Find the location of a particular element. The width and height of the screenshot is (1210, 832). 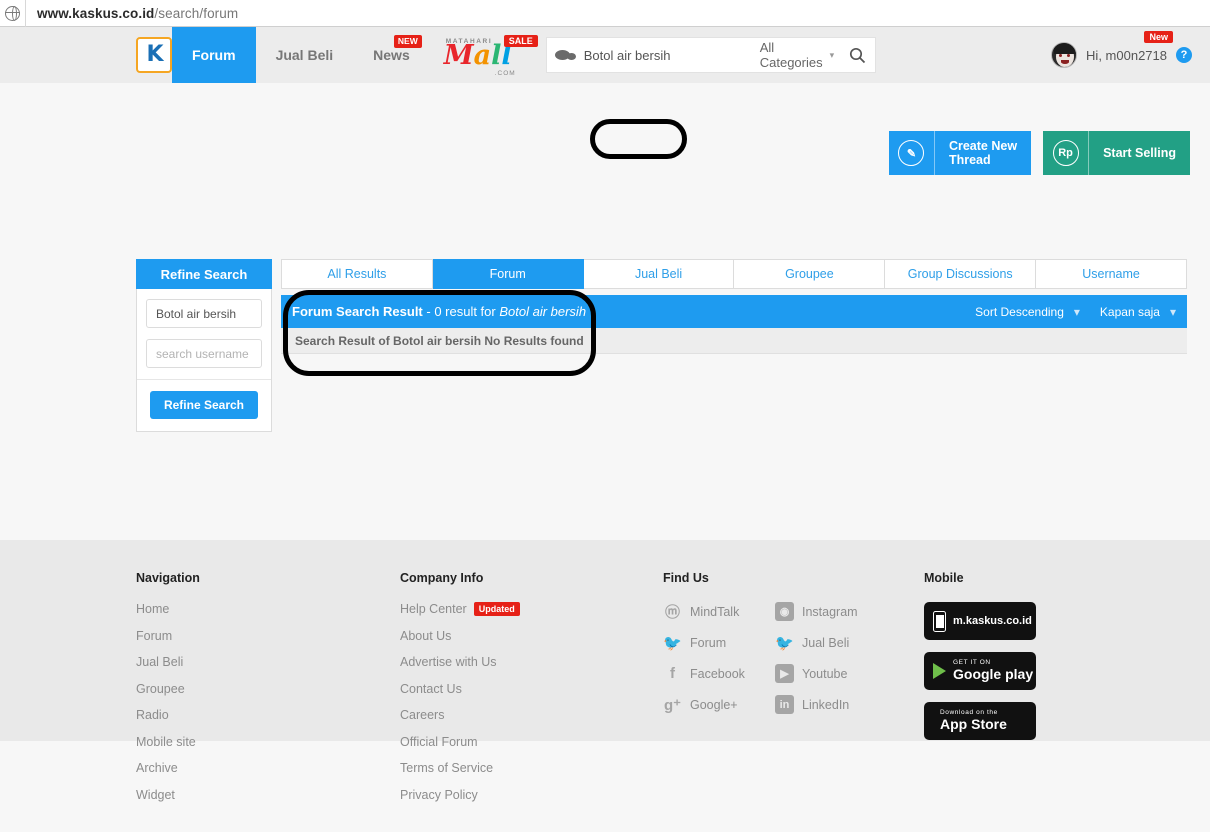

time-filter-label: Kapan saja is located at coordinates (1129, 311).